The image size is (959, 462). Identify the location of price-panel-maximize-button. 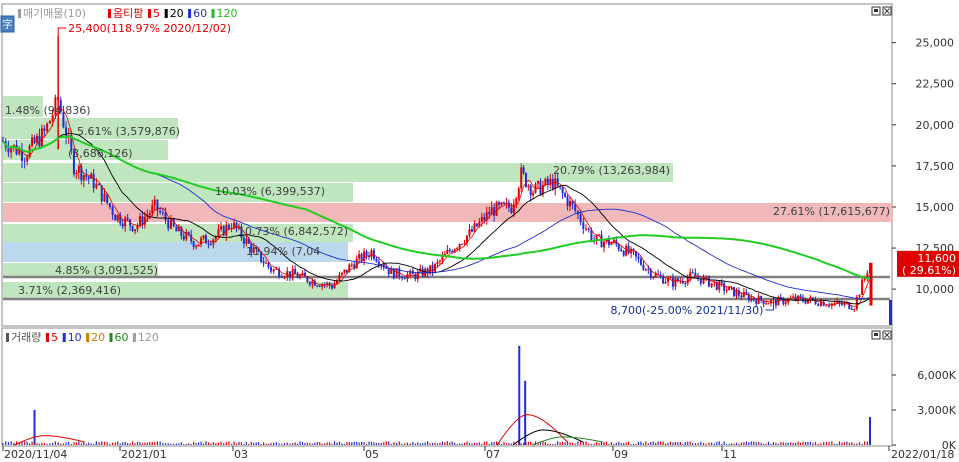
(876, 11).